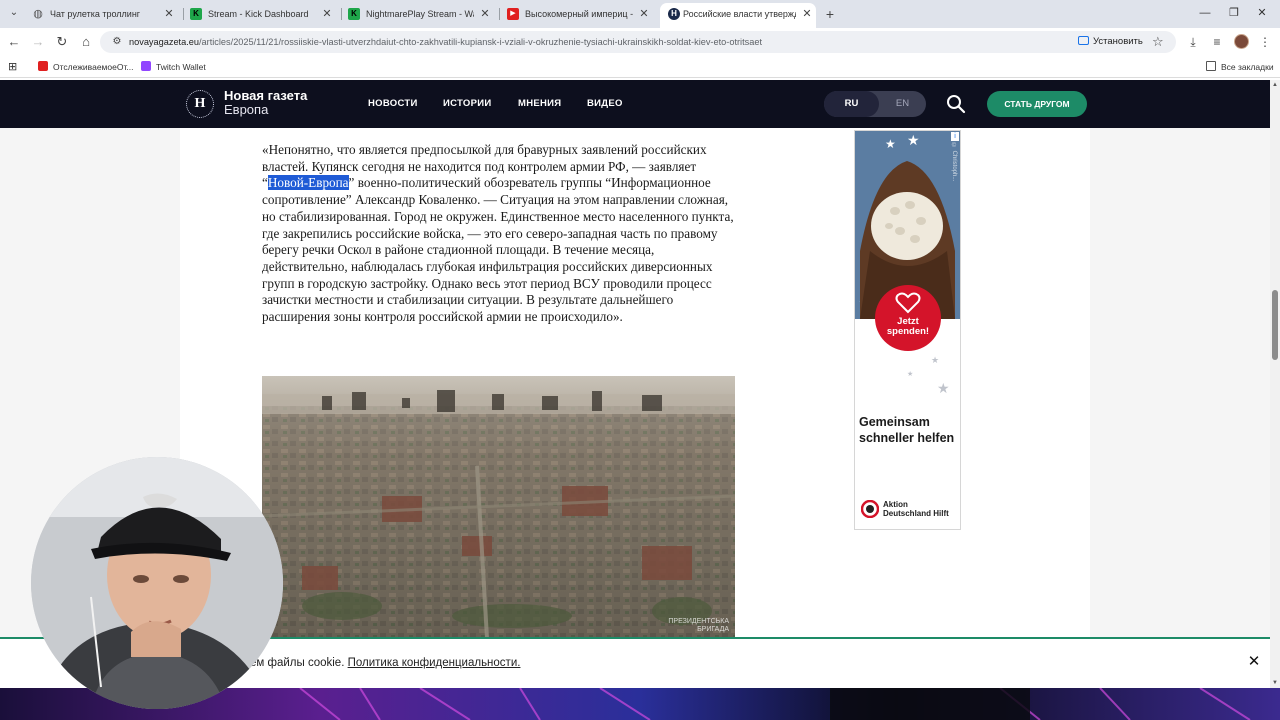  I want to click on language-switch: RU EN, so click(875, 104).